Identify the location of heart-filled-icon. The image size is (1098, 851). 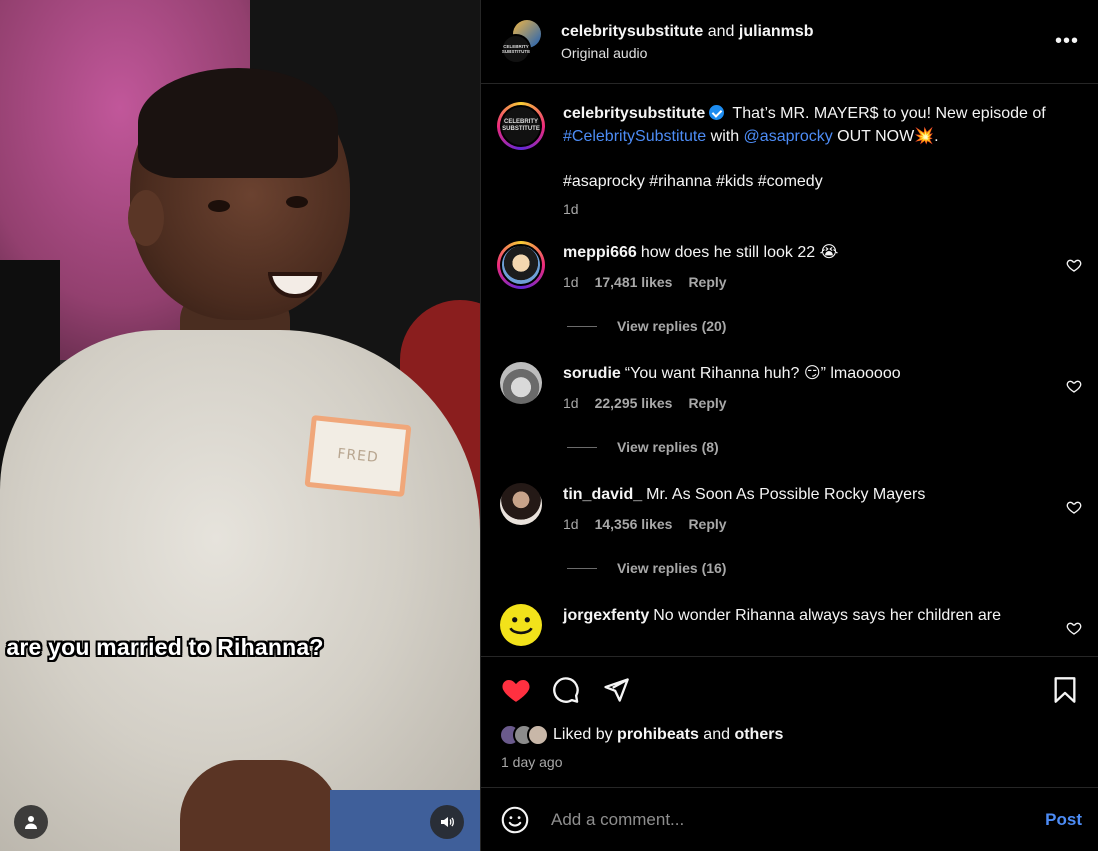
(516, 691).